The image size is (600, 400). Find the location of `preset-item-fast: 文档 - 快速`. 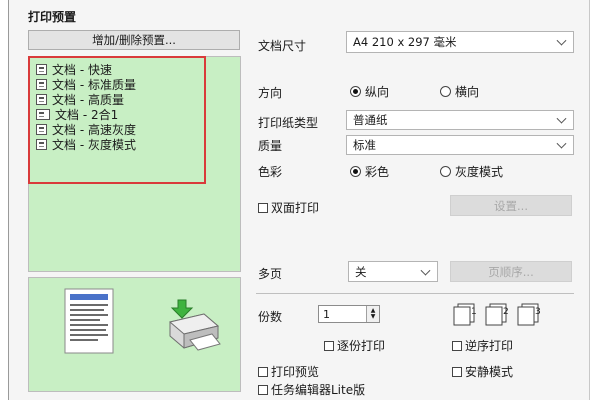

preset-item-fast: 文档 - 快速 is located at coordinates (116, 69).